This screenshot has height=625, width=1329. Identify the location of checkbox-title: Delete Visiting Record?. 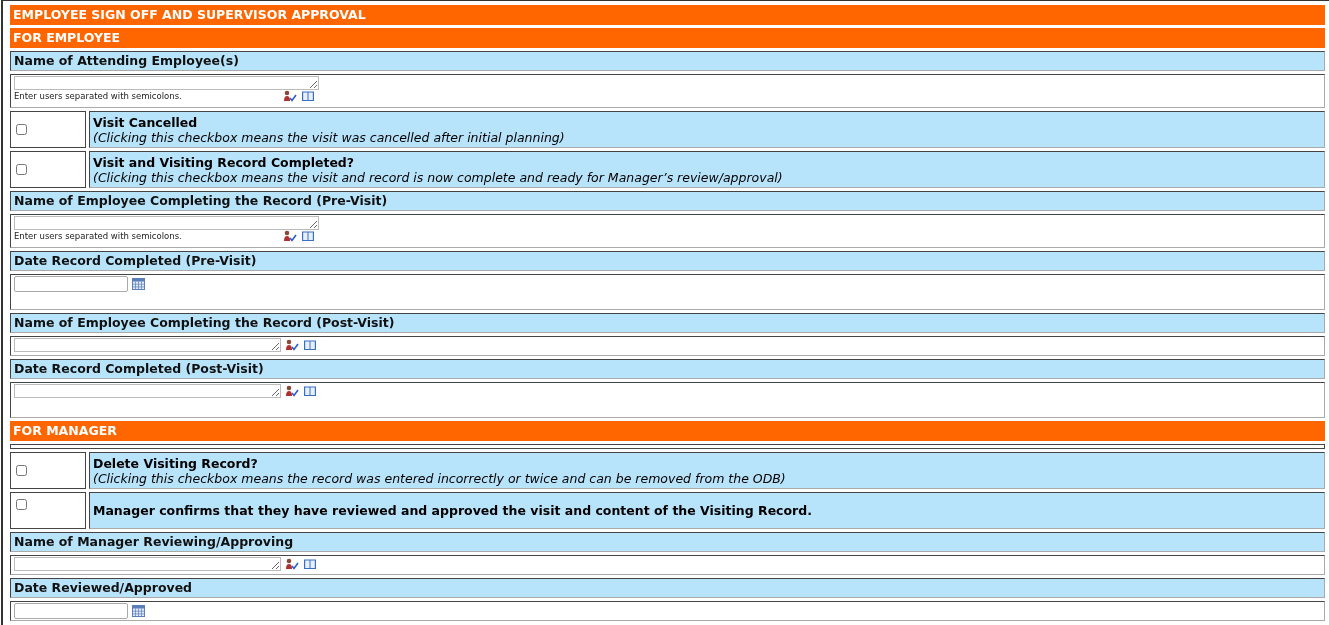
(176, 463).